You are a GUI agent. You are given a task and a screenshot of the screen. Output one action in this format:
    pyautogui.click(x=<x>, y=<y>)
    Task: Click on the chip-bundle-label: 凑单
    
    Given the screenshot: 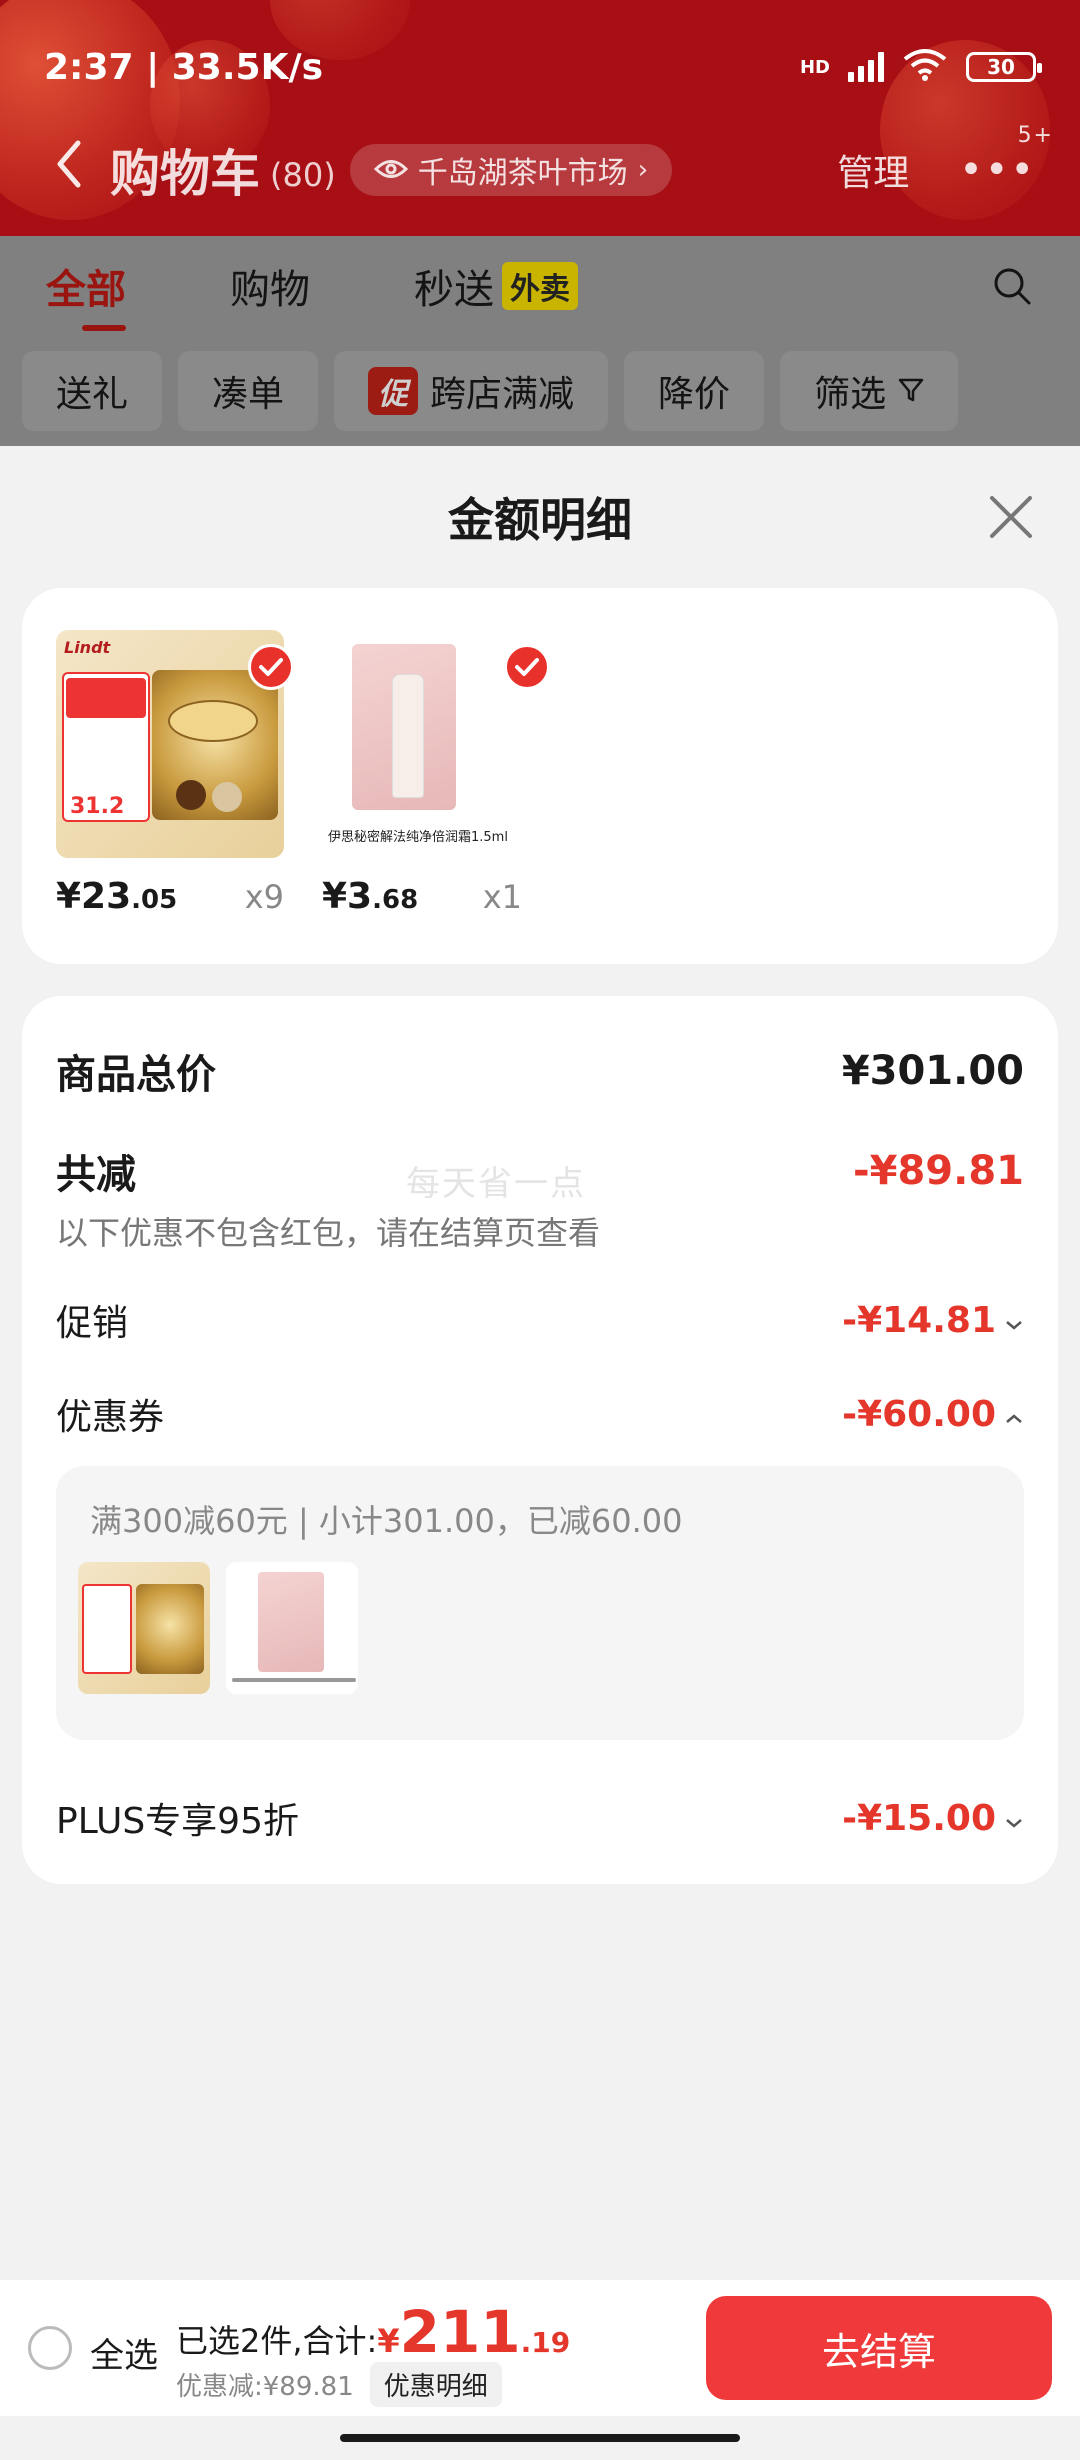 What is the action you would take?
    pyautogui.click(x=248, y=394)
    